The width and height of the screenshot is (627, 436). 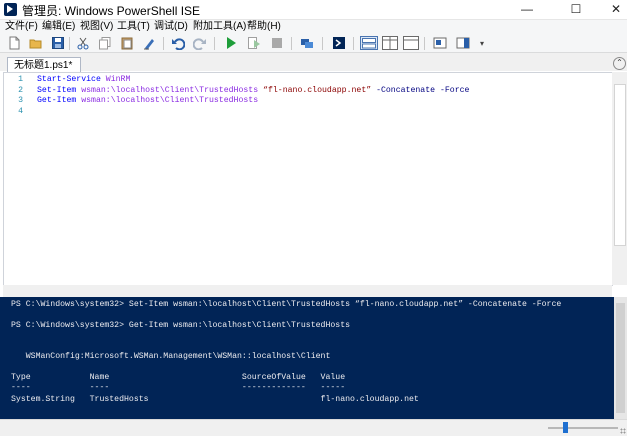 I want to click on show-script-maximized-icon, so click(x=411, y=43).